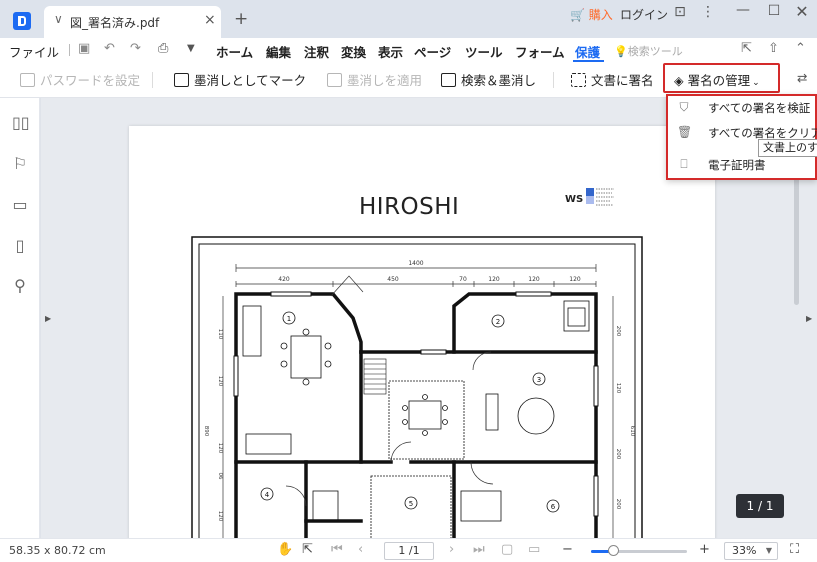  I want to click on undo-icon: ↶, so click(109, 48).